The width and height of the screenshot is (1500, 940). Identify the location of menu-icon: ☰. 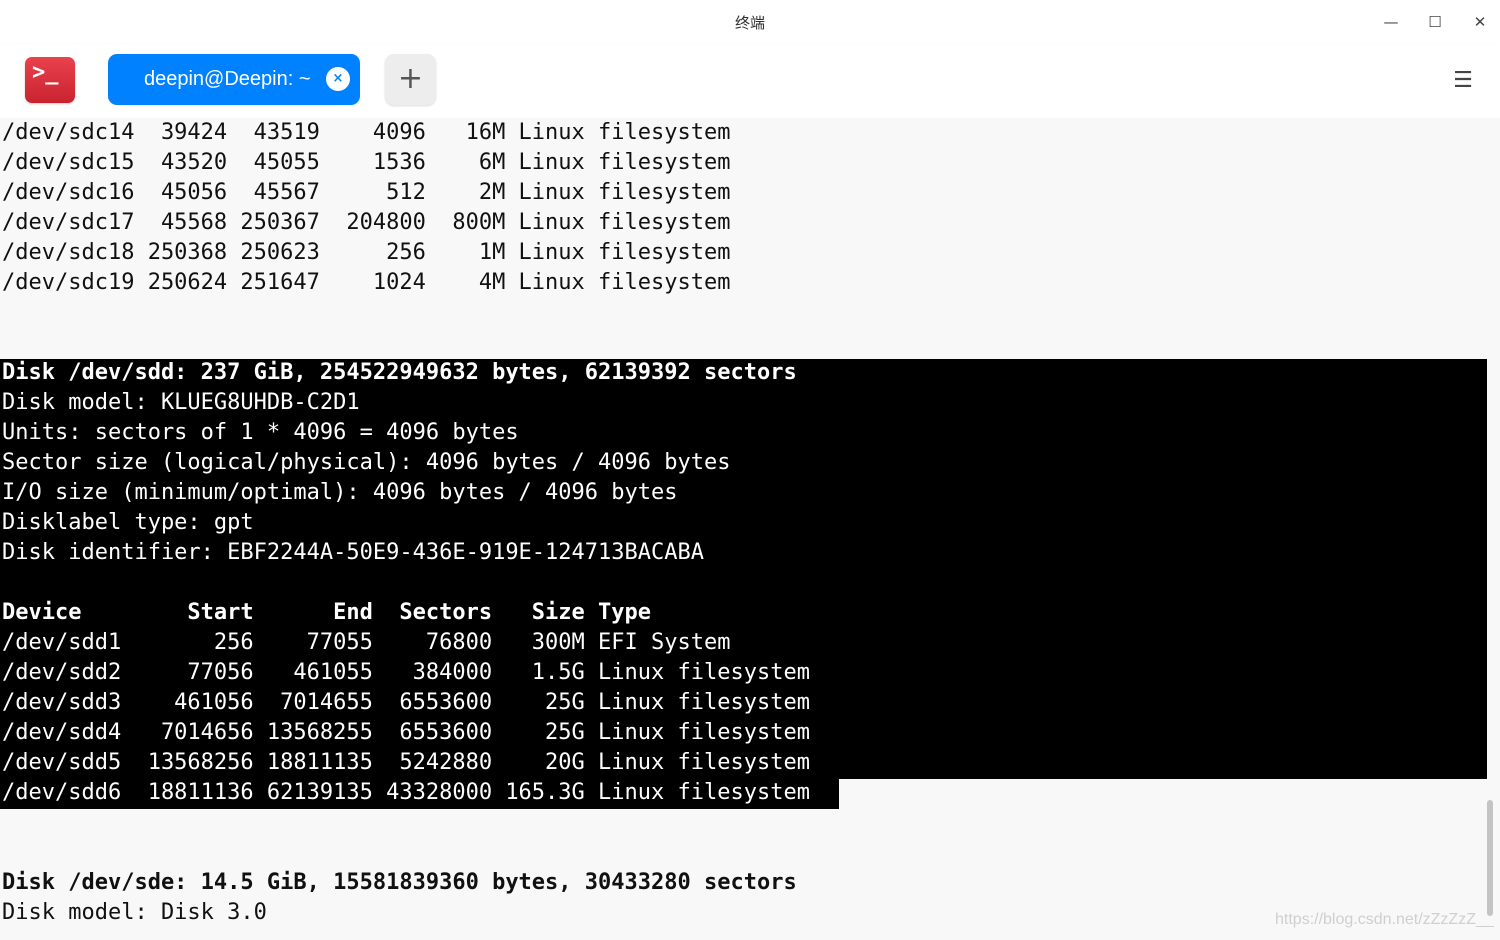
(1463, 81).